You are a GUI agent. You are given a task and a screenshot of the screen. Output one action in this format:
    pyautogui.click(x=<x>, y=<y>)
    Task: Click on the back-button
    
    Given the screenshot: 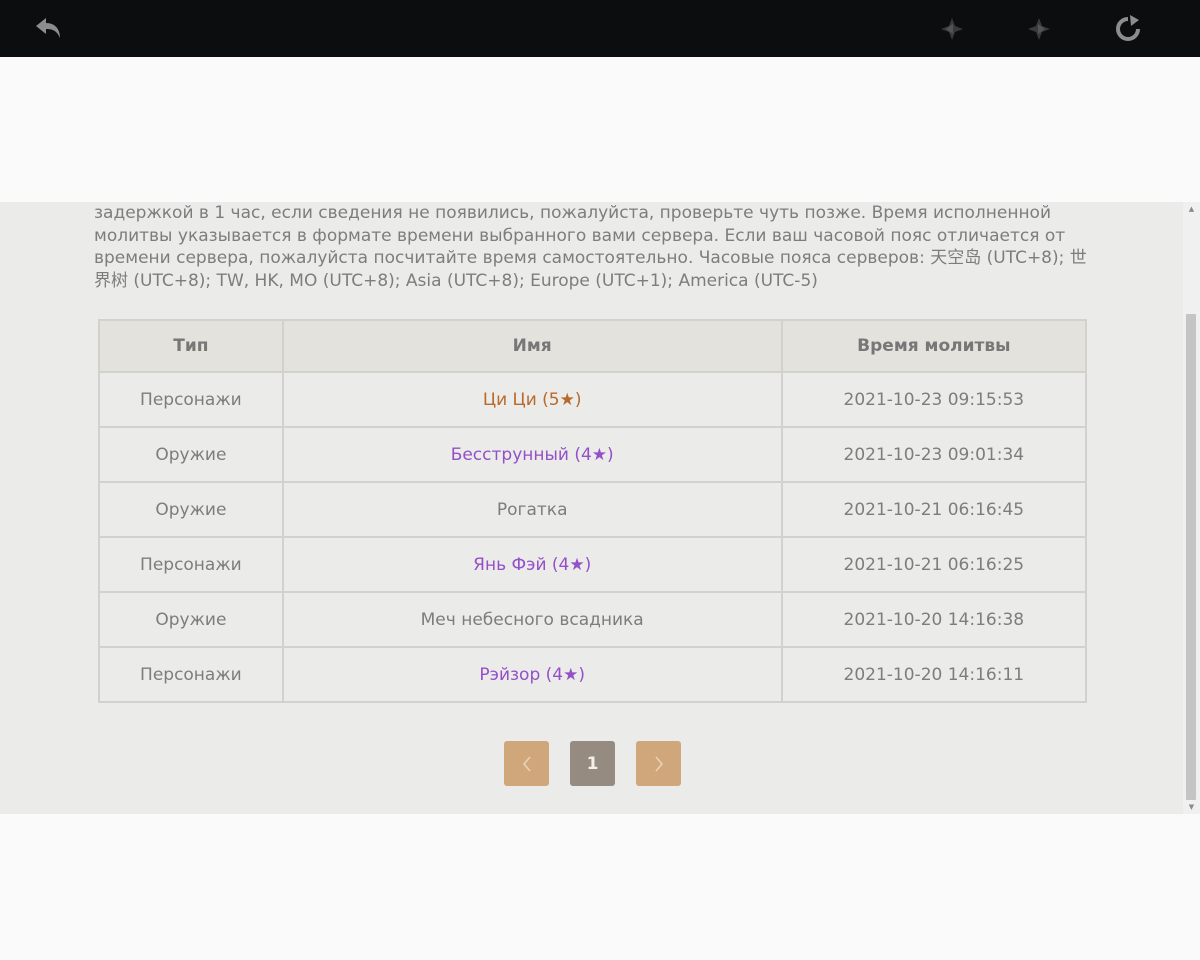 What is the action you would take?
    pyautogui.click(x=49, y=29)
    